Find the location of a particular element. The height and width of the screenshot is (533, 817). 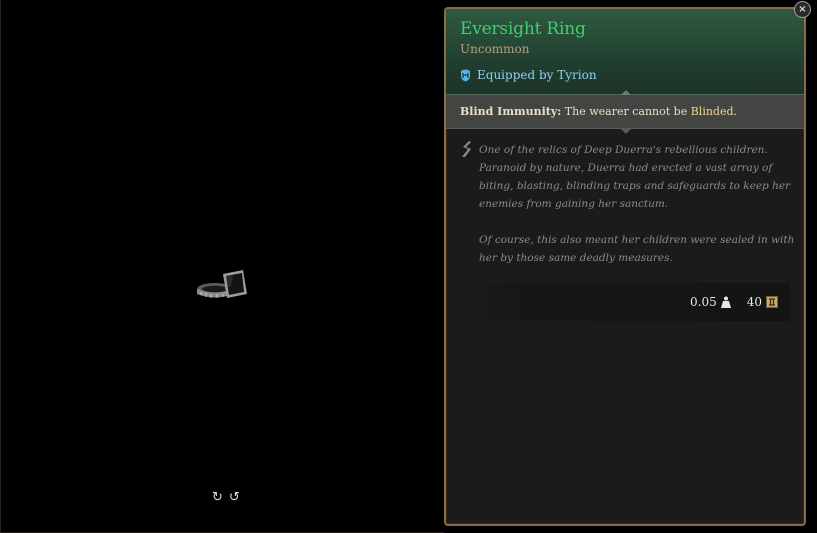

ability-text-after: . is located at coordinates (735, 111).